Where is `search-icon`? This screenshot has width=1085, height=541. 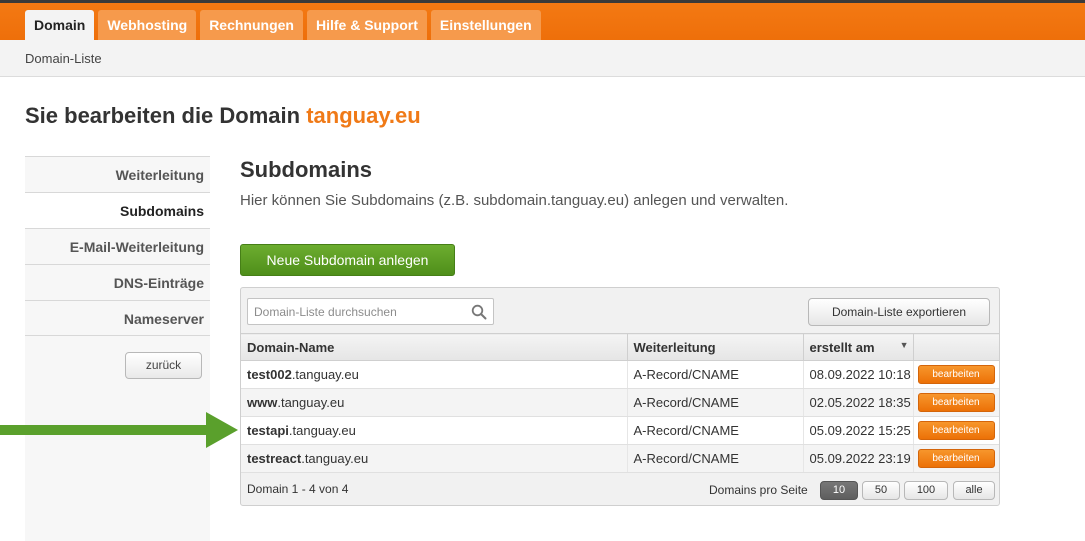 search-icon is located at coordinates (479, 312).